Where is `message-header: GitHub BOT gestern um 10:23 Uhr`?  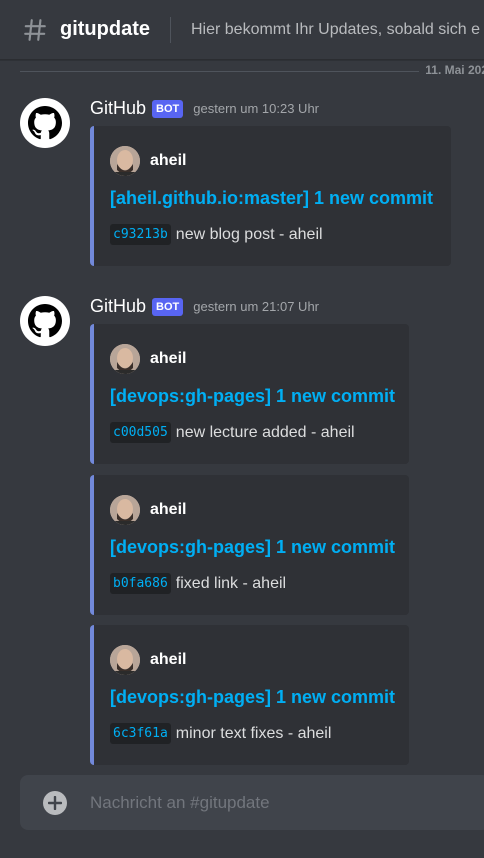
message-header: GitHub BOT gestern um 10:23 Uhr is located at coordinates (204, 108).